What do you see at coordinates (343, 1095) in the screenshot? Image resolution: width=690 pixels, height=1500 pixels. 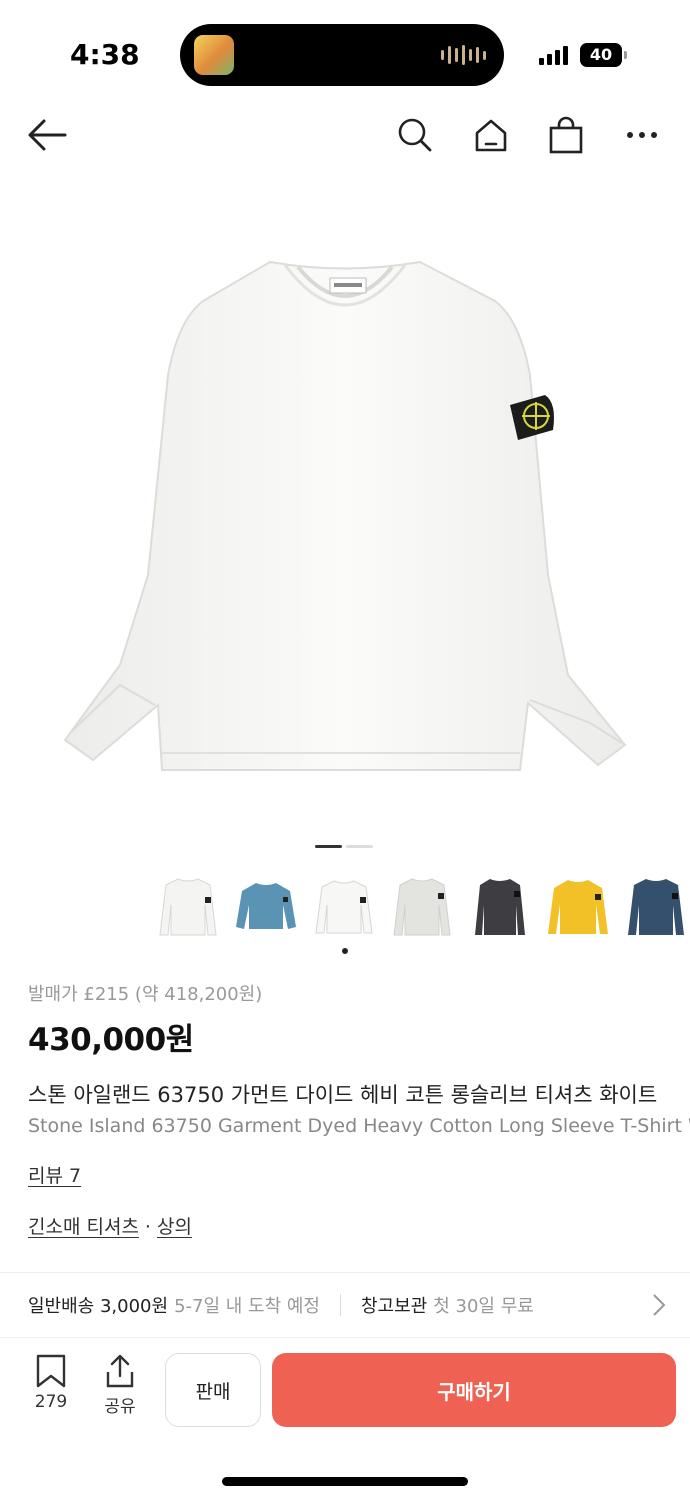 I see `product-name-korean: 스톤 아일랜드 63750 가먼트 다이드 헤비 코튼 롱슬리브 티셔츠 화이트` at bounding box center [343, 1095].